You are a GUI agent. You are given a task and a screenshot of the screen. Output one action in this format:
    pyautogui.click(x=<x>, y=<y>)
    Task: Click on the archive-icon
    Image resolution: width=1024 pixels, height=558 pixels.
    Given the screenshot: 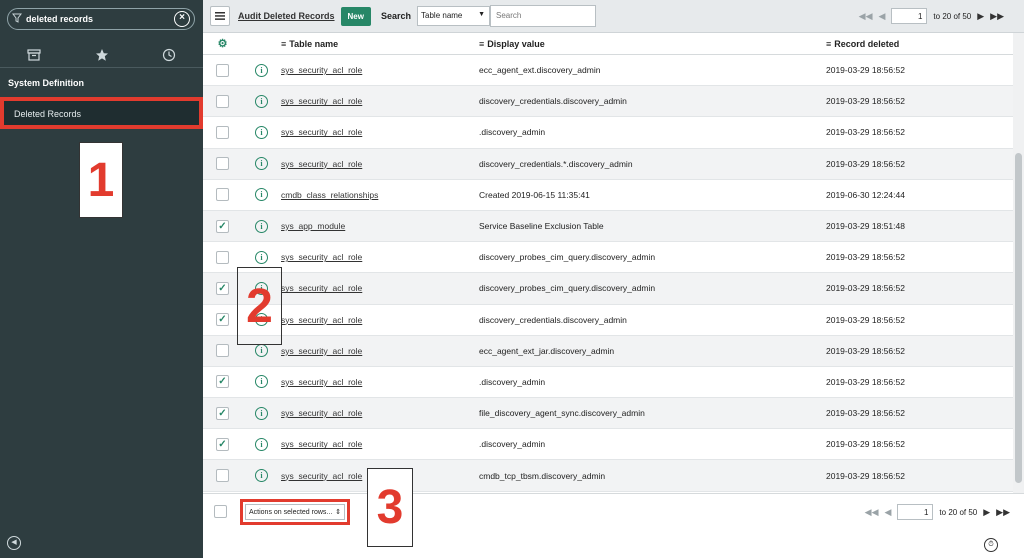 What is the action you would take?
    pyautogui.click(x=34, y=54)
    